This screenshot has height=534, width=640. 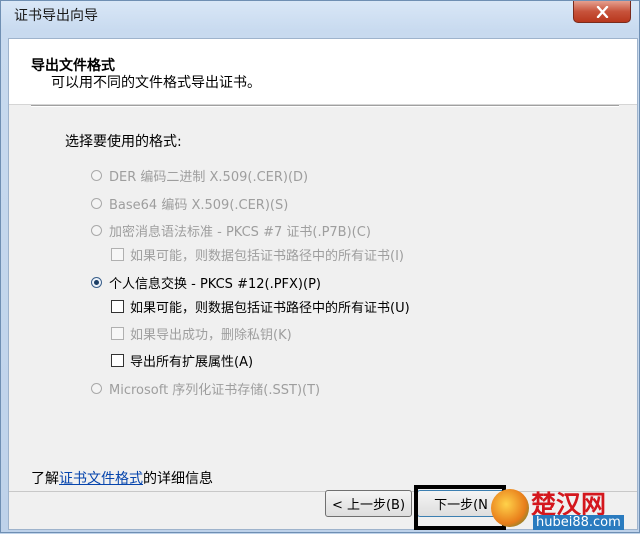 What do you see at coordinates (267, 256) in the screenshot?
I see `checkbox-pkcs7-include-path-label: 如果可能，则数据包括证书路径中的所有证书(I)` at bounding box center [267, 256].